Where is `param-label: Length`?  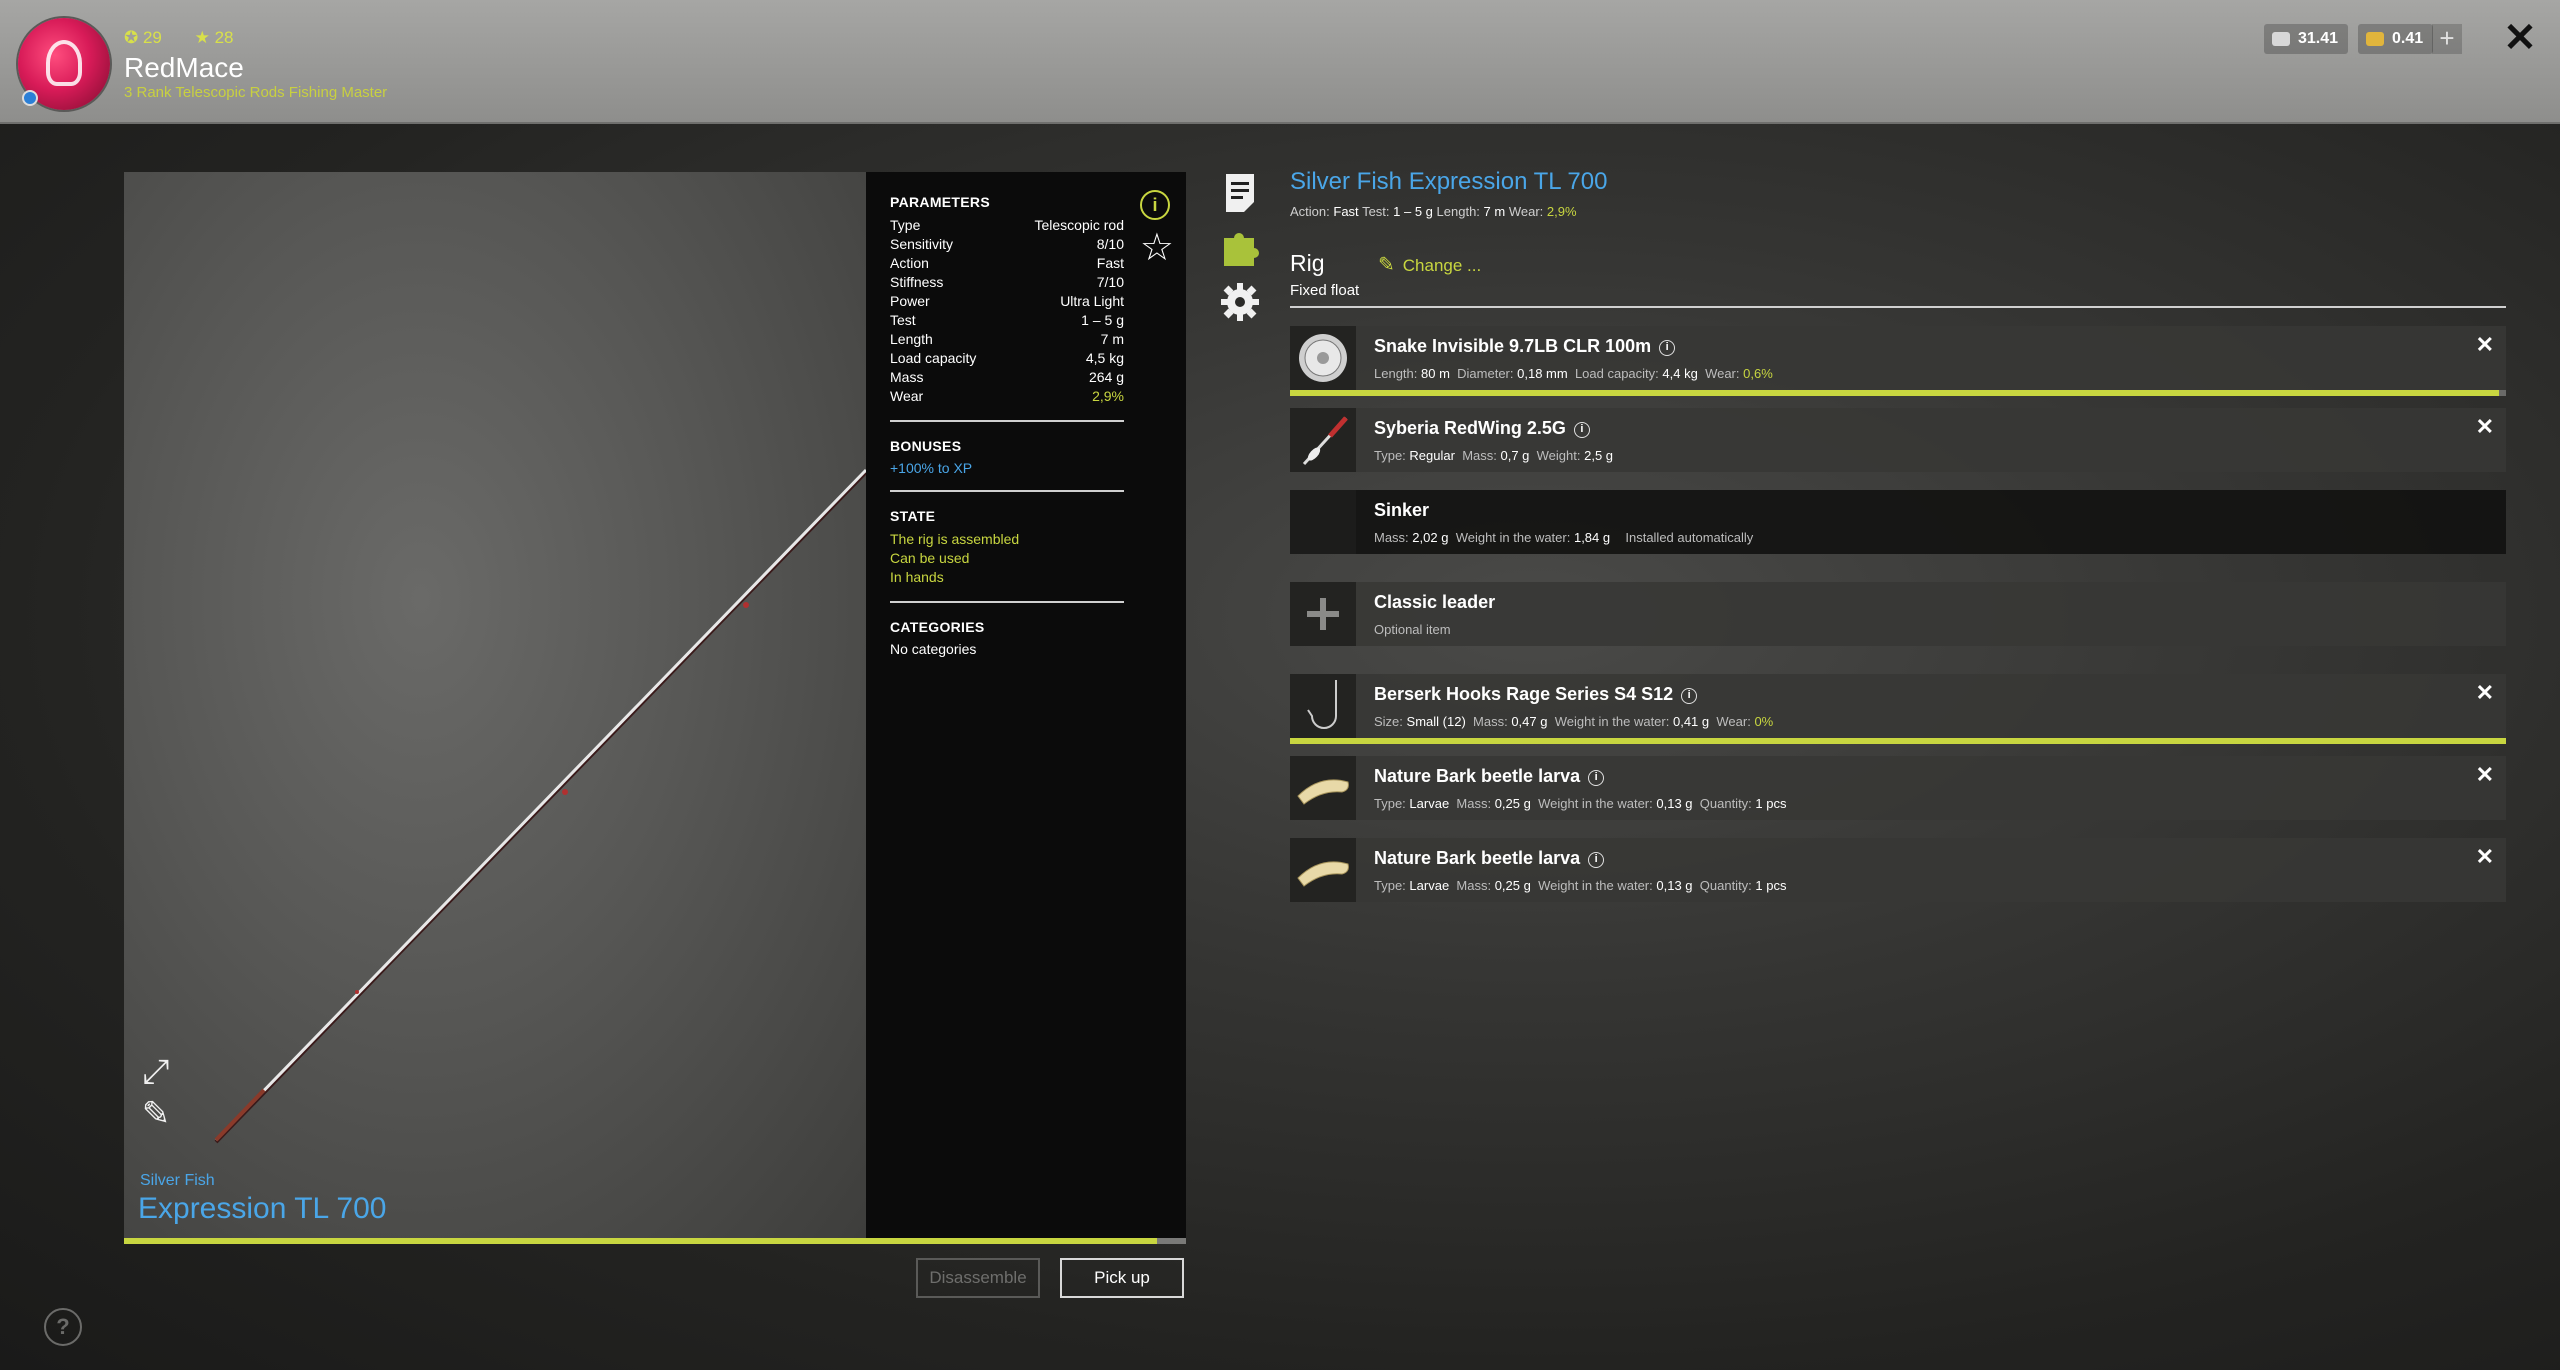
param-label: Length is located at coordinates (911, 339).